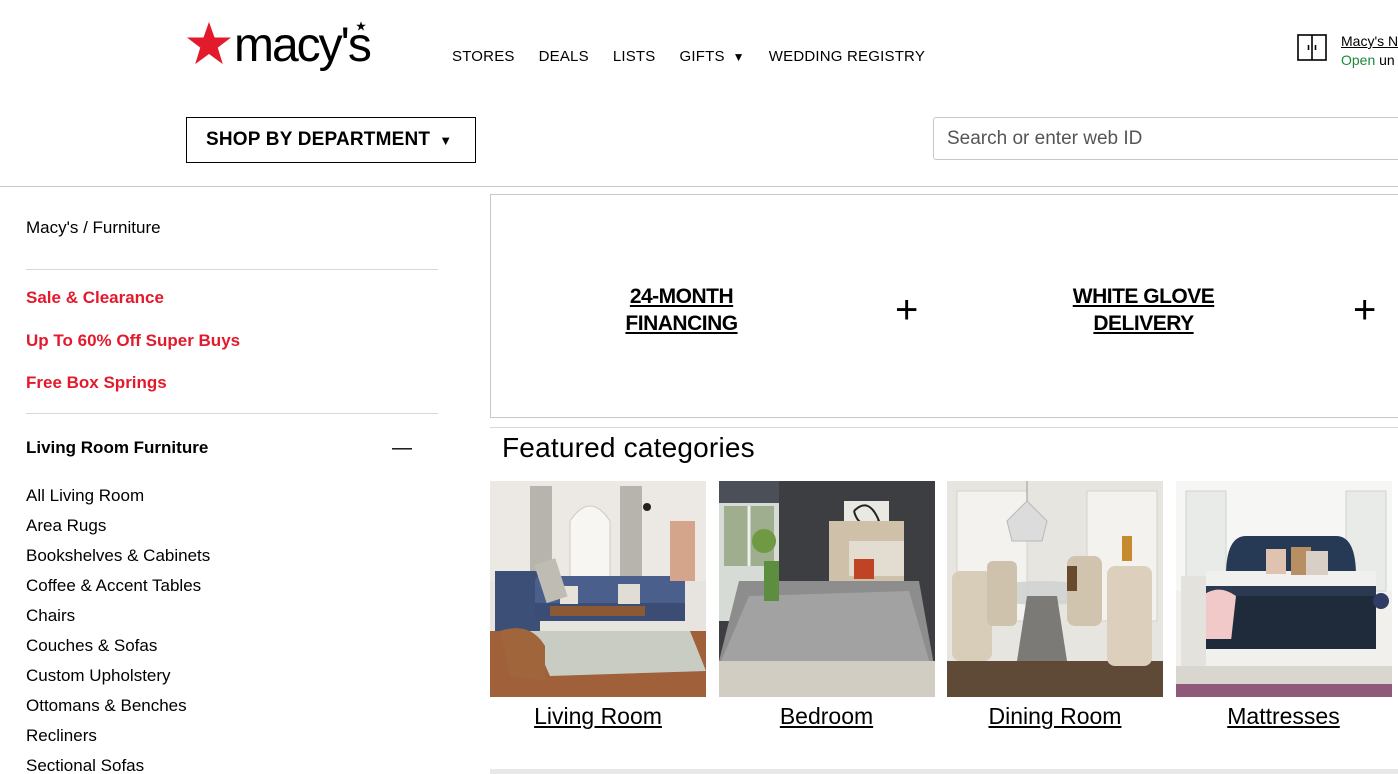 The image size is (1398, 774). Describe the element at coordinates (1369, 41) in the screenshot. I see `store-name-link: Macy's N` at that location.